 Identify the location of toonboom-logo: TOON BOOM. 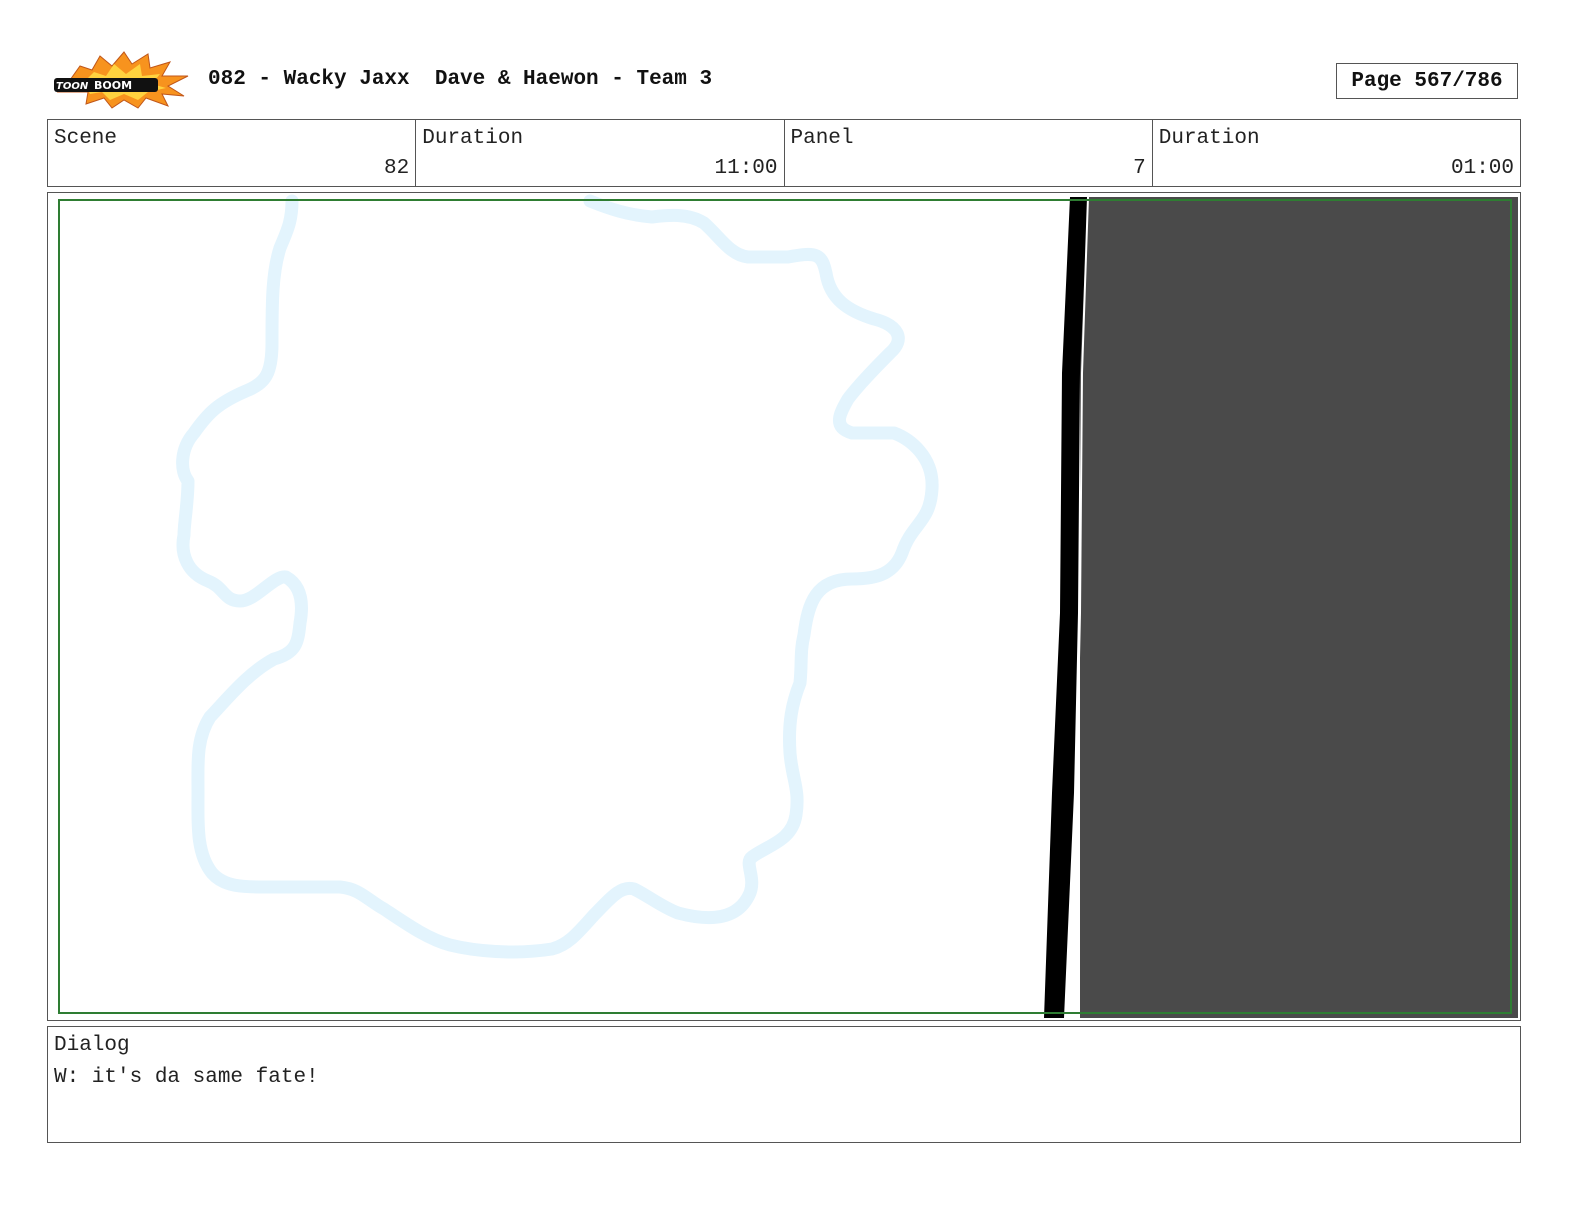
(120, 79).